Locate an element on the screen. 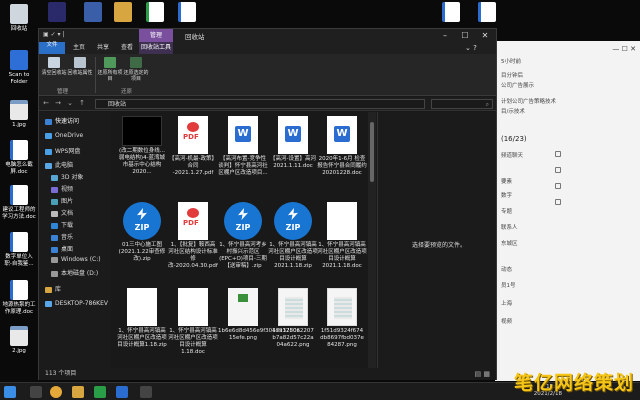 Image resolution: width=640 pixels, height=400 pixels. maximize-button: ☐ is located at coordinates (465, 35).